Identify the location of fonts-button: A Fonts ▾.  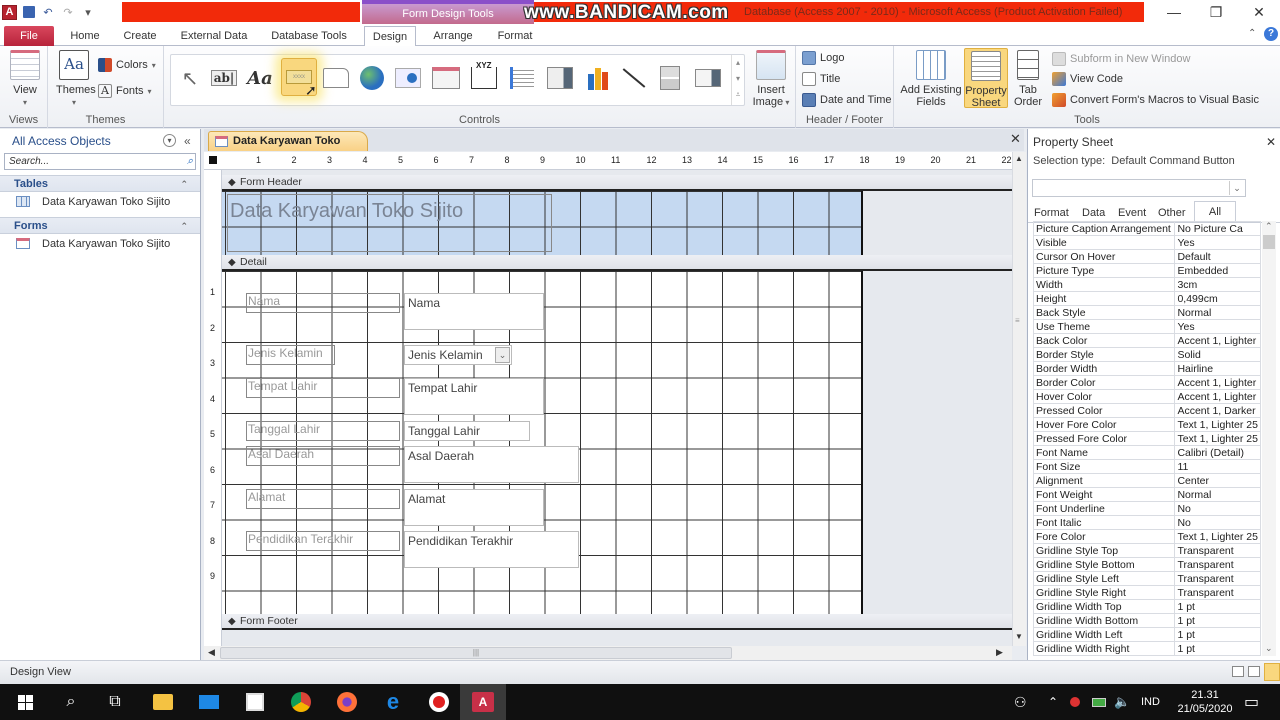
(125, 91).